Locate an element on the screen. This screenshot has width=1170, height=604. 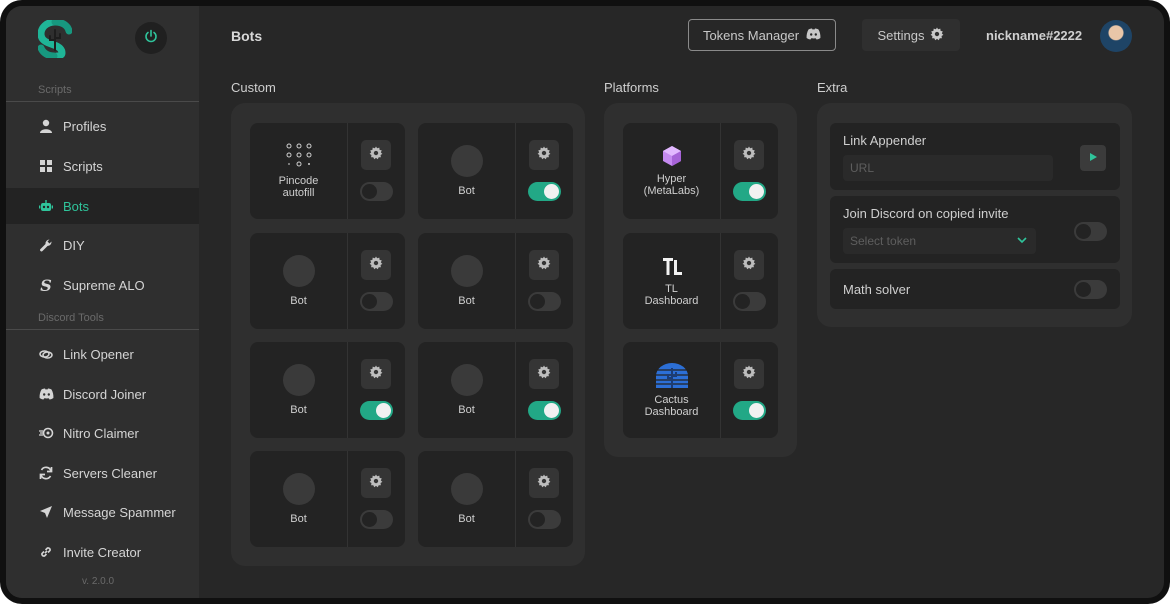
username: nickname#2222 is located at coordinates (1034, 35).